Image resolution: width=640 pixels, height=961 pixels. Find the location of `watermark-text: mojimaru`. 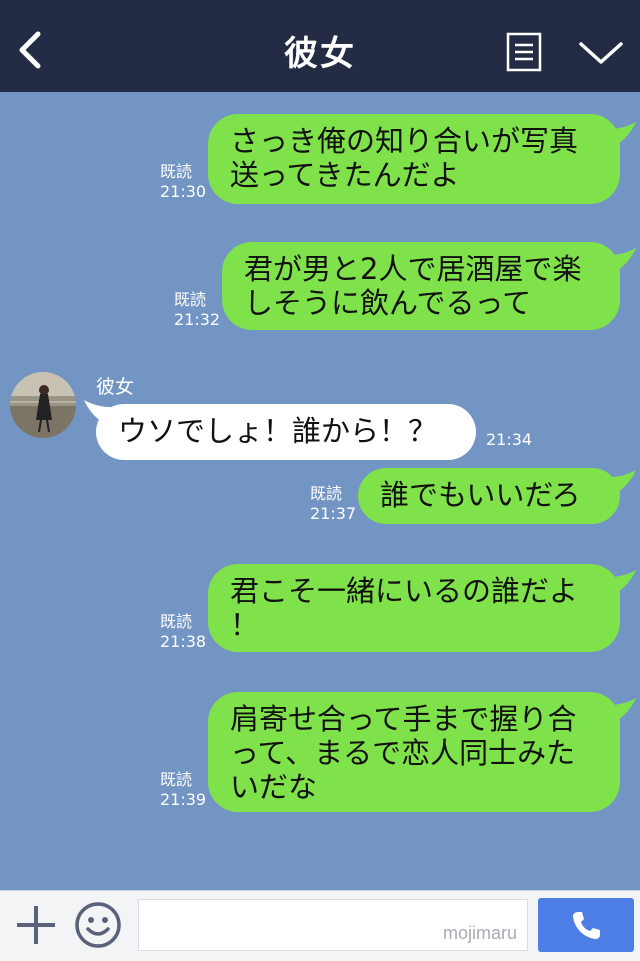

watermark-text: mojimaru is located at coordinates (479, 933).